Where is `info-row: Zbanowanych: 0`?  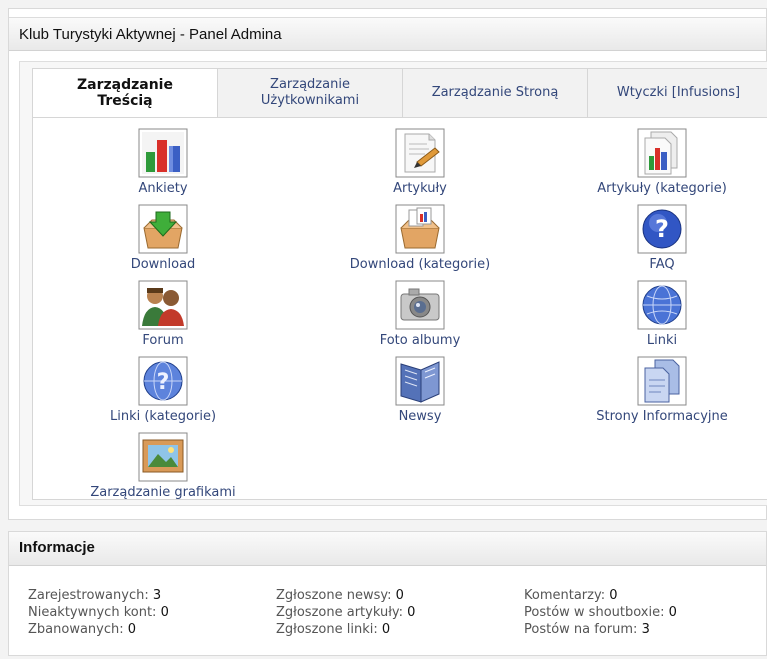 info-row: Zbanowanych: 0 is located at coordinates (98, 629).